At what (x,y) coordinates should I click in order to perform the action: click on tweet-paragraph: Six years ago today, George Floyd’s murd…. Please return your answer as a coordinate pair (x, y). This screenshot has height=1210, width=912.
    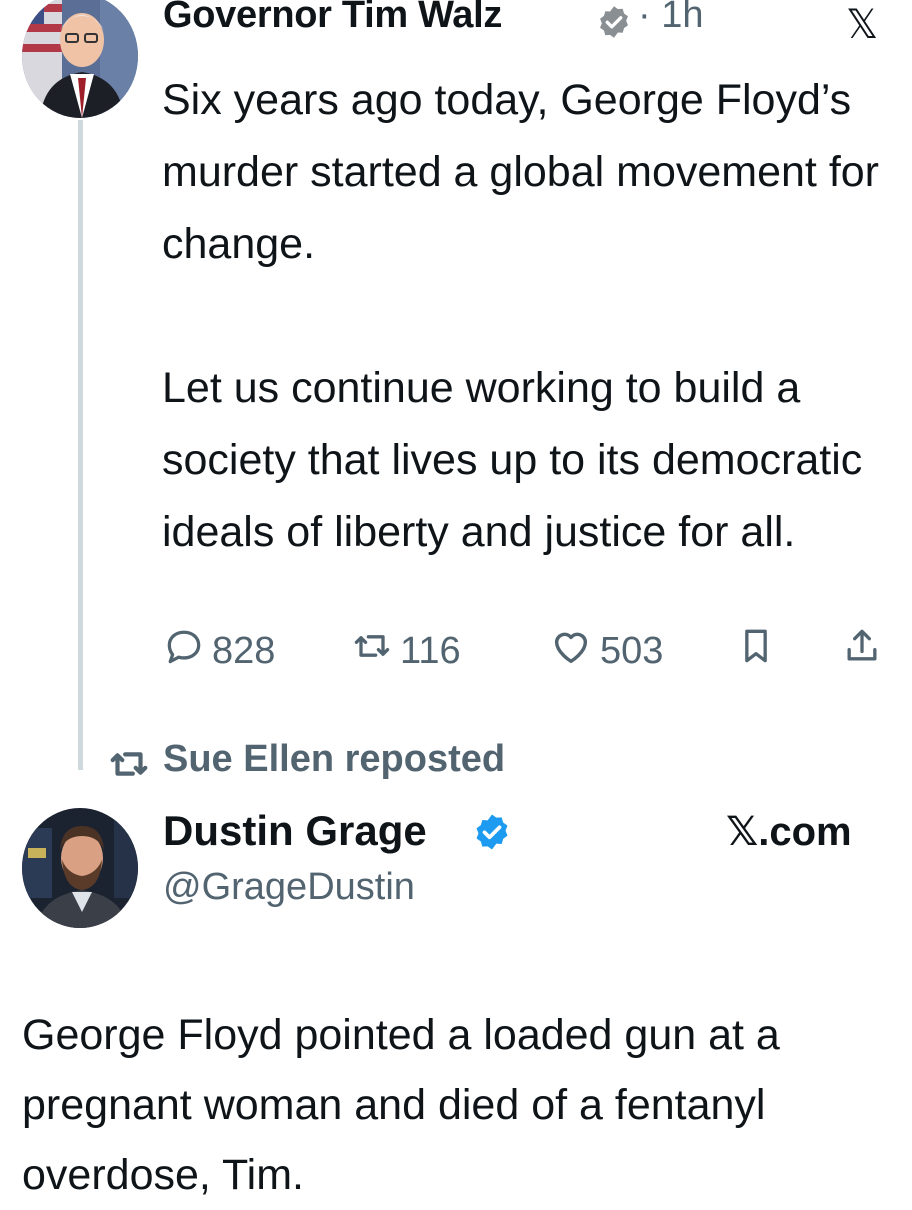
    Looking at the image, I should click on (520, 172).